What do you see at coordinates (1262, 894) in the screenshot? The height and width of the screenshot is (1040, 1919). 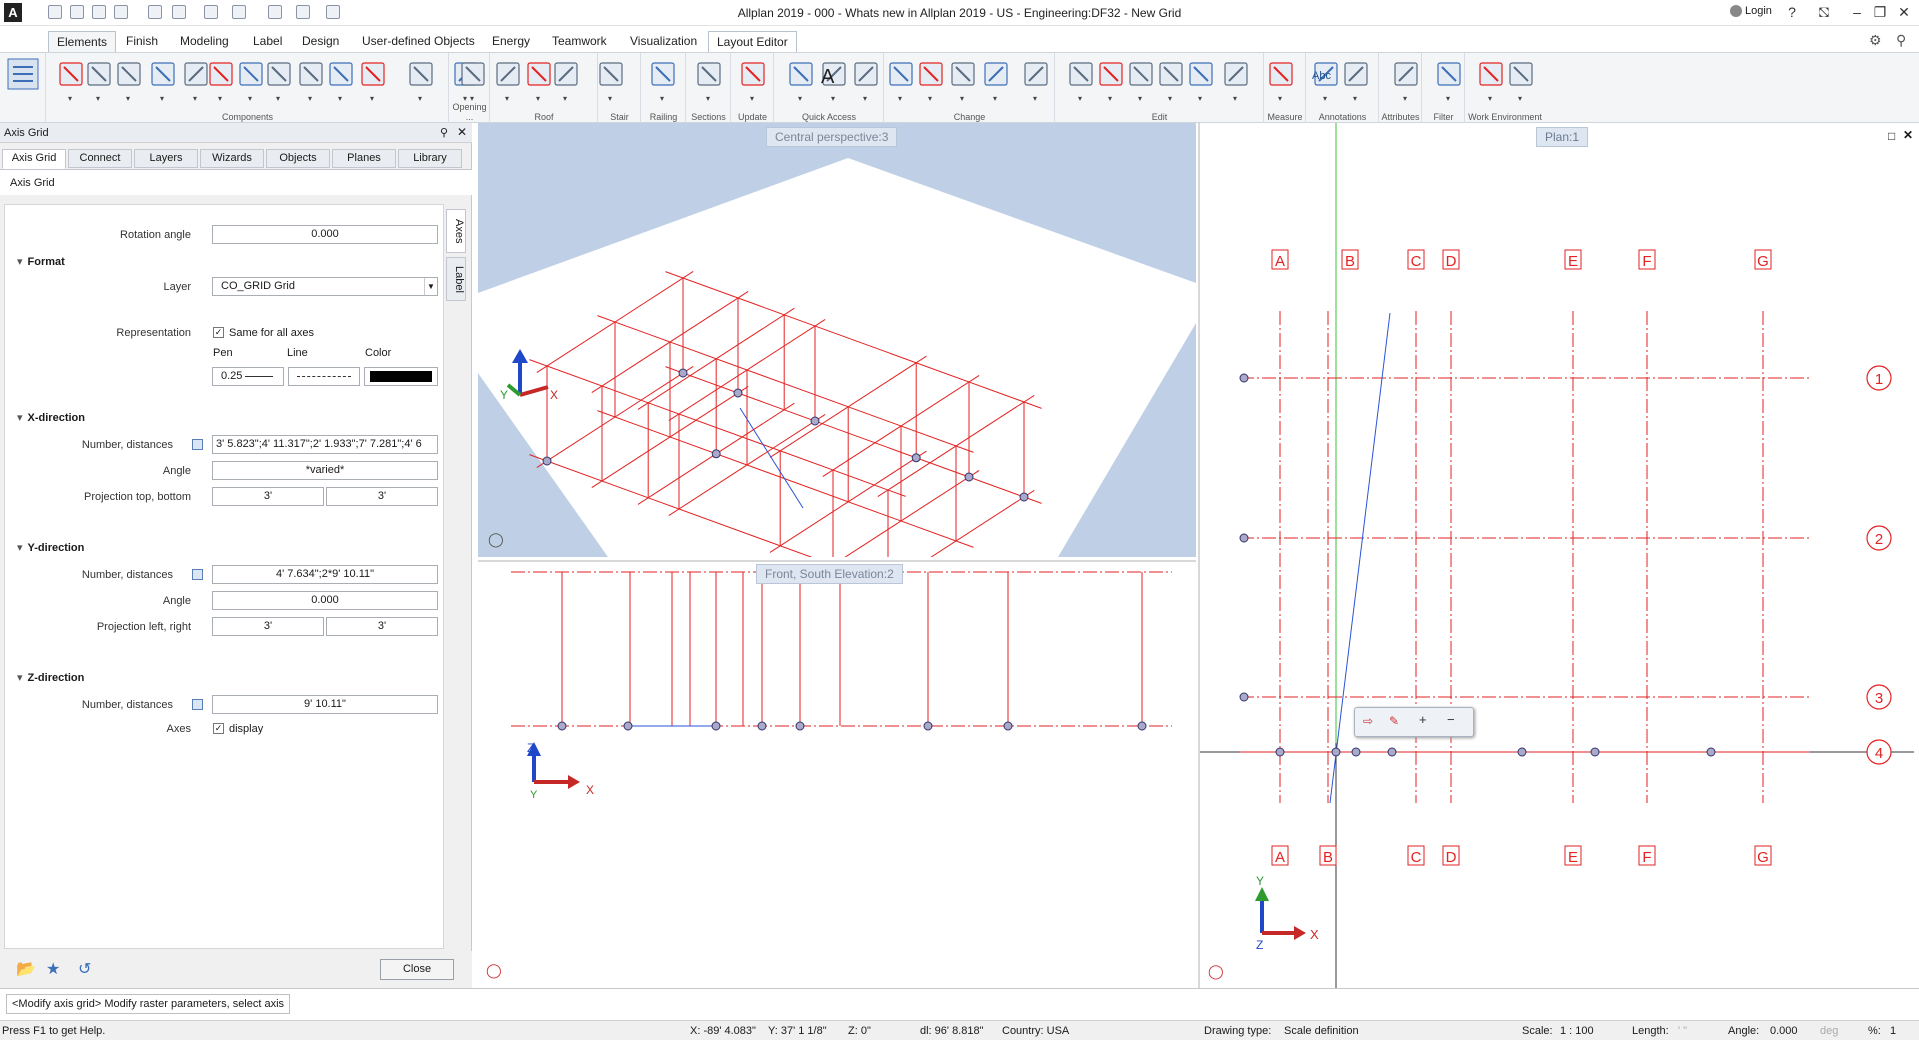 I see `y-axis-arrowhead` at bounding box center [1262, 894].